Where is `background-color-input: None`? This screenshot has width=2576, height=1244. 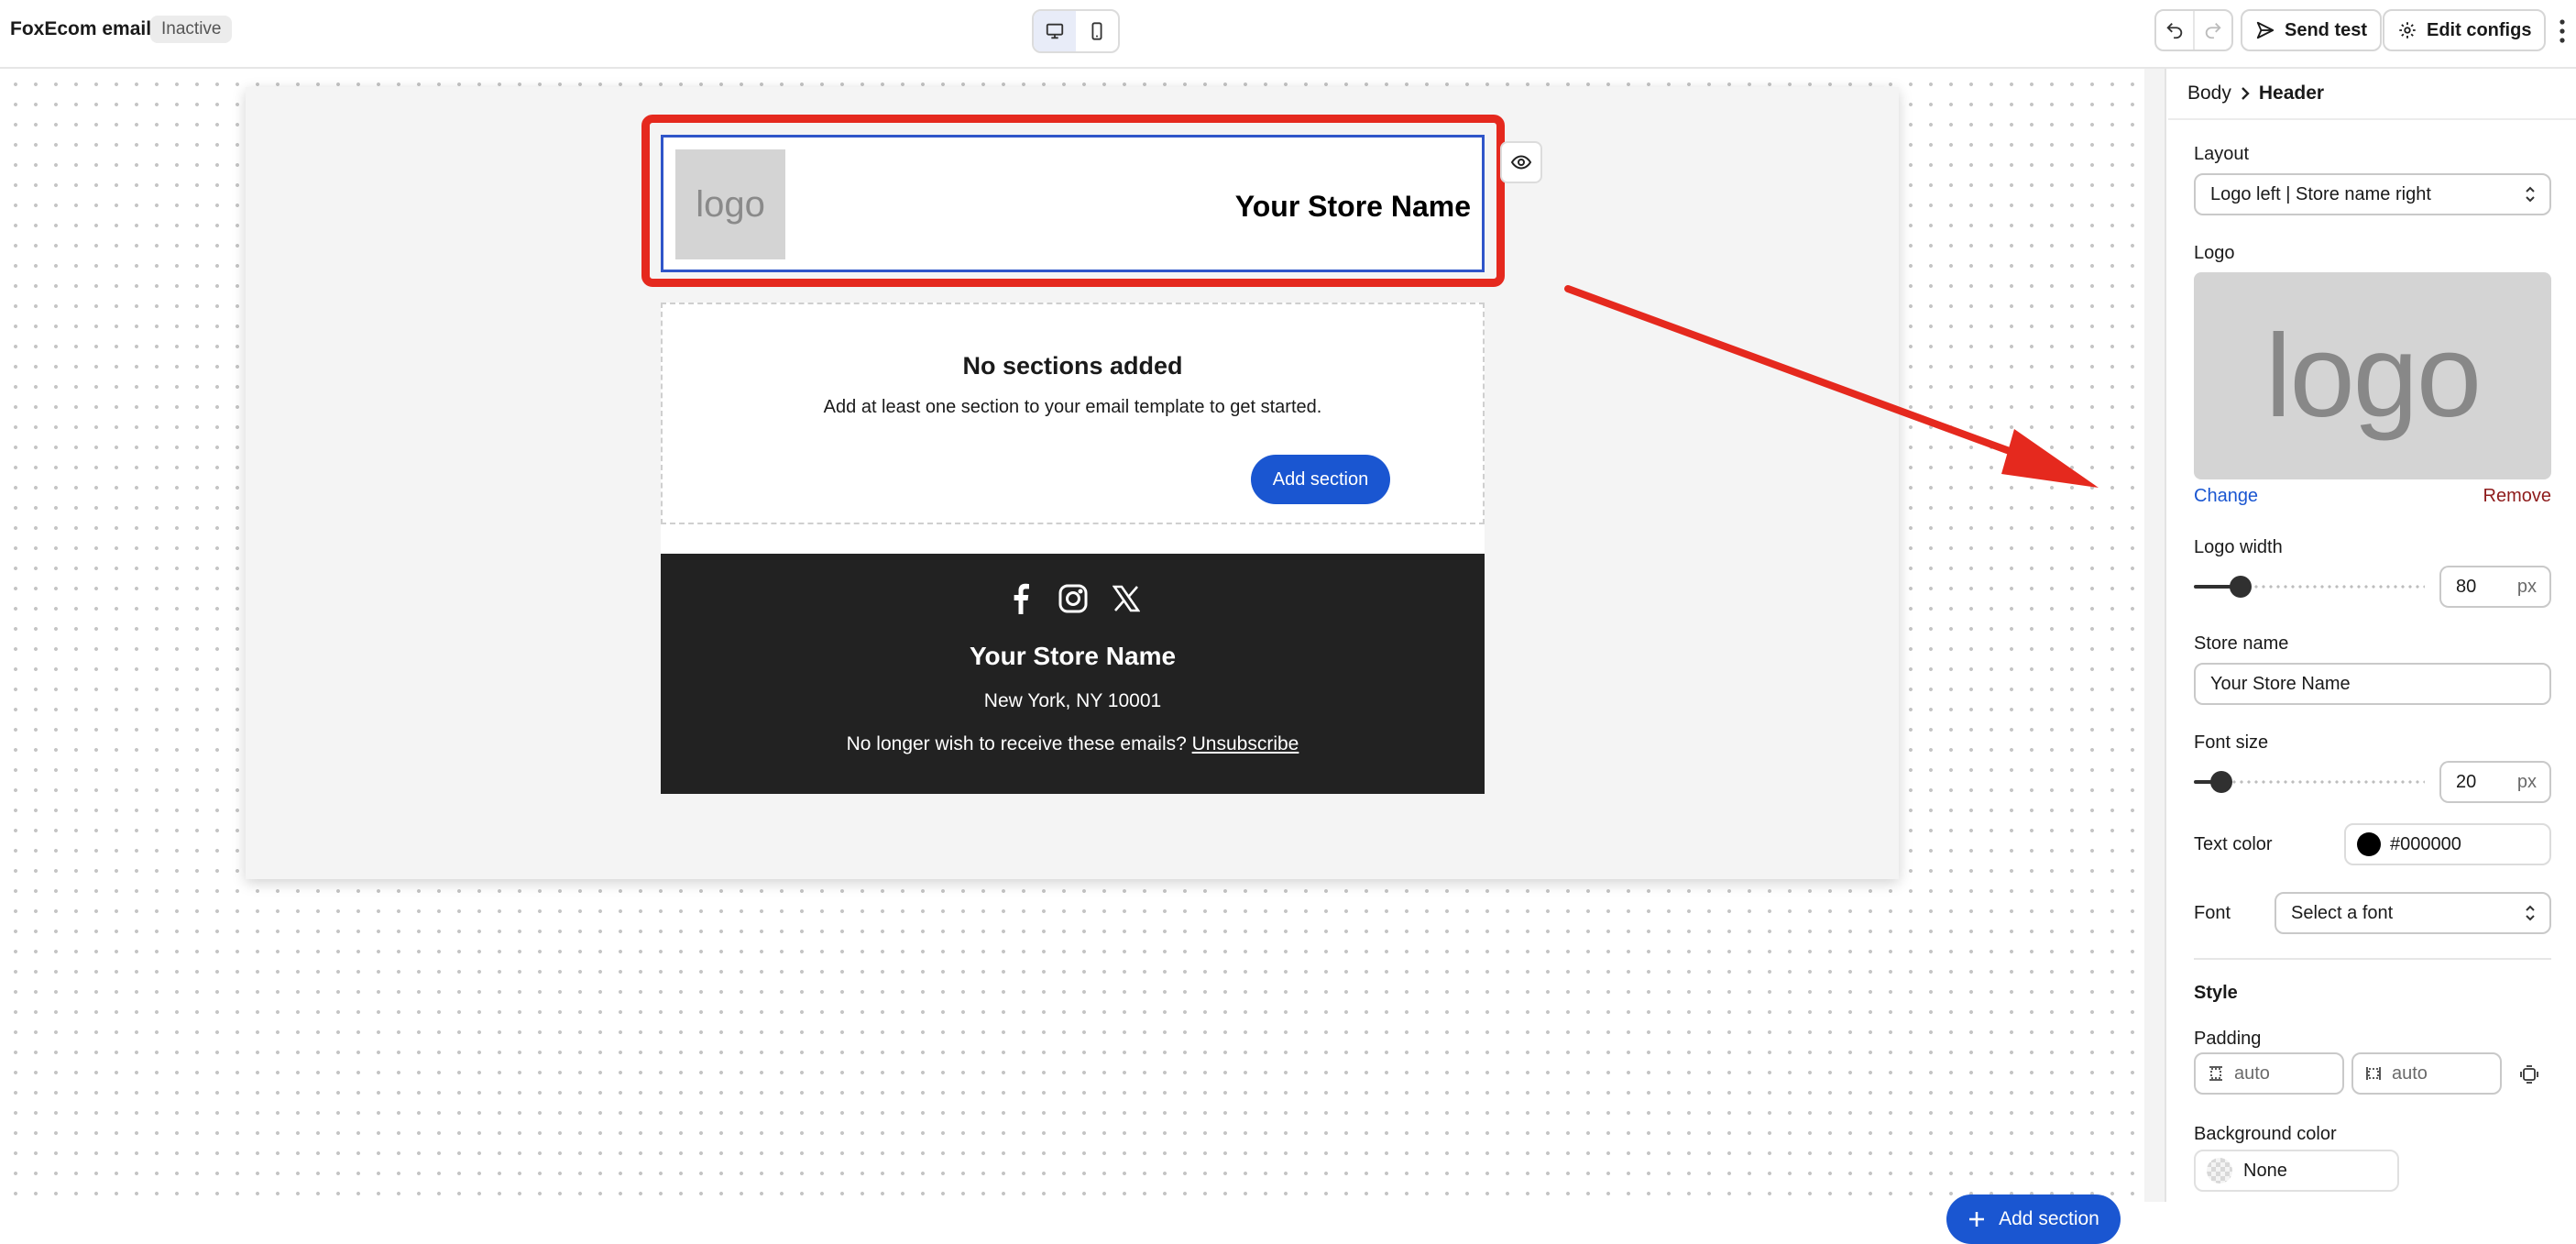
background-color-input: None is located at coordinates (2296, 1171).